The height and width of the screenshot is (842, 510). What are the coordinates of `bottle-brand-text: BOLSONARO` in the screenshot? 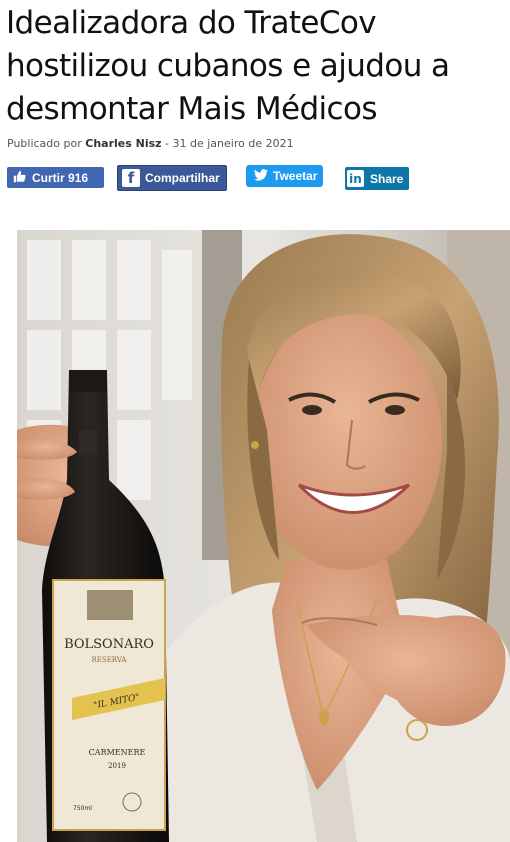 It's located at (109, 644).